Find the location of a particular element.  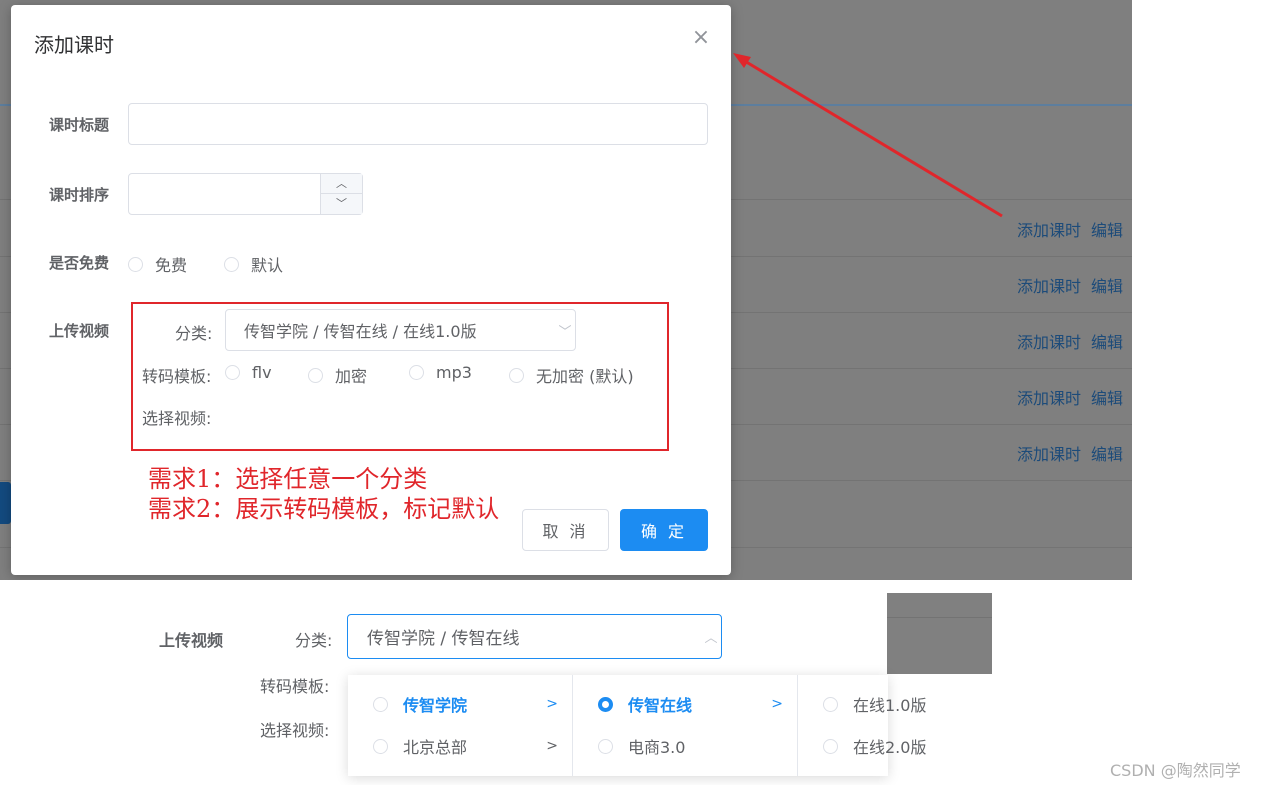

bottom-category-label: 分类: is located at coordinates (314, 640).